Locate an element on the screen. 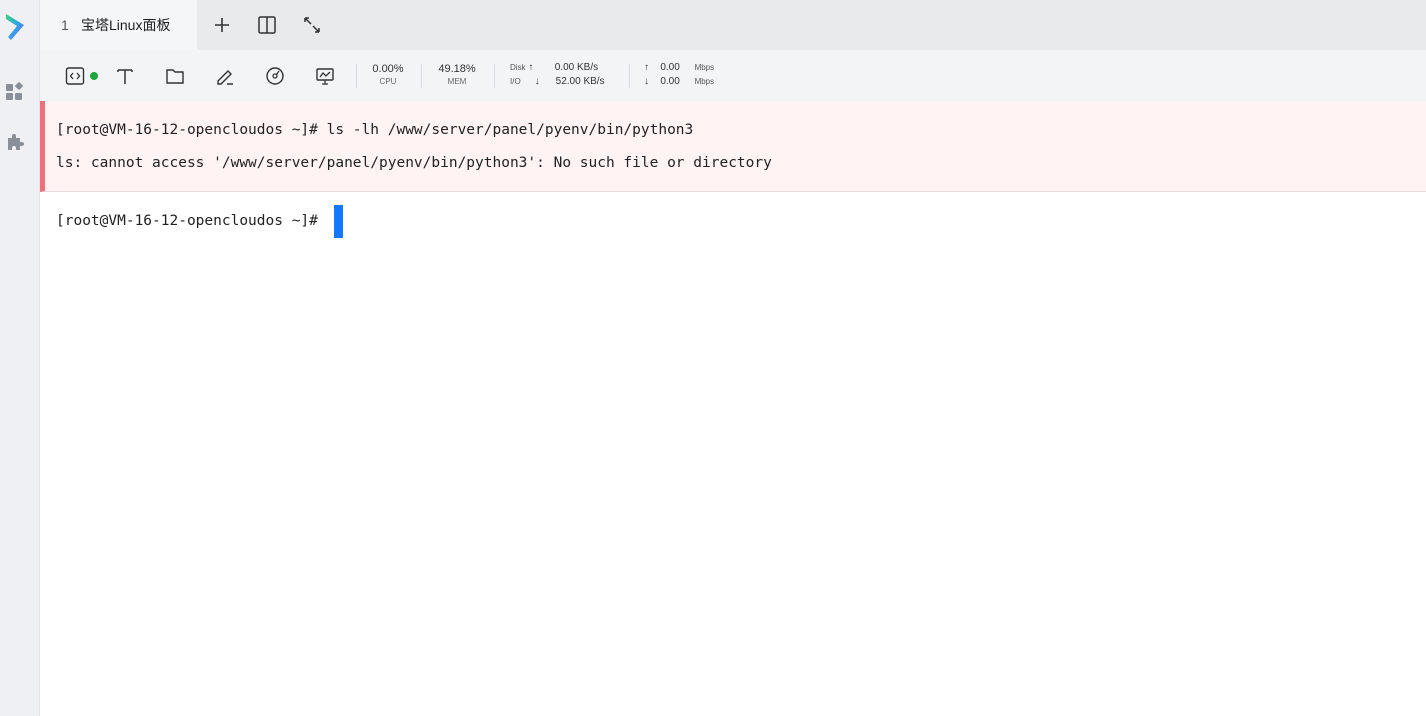 Image resolution: width=1426 pixels, height=716 pixels. gauge-button is located at coordinates (275, 76).